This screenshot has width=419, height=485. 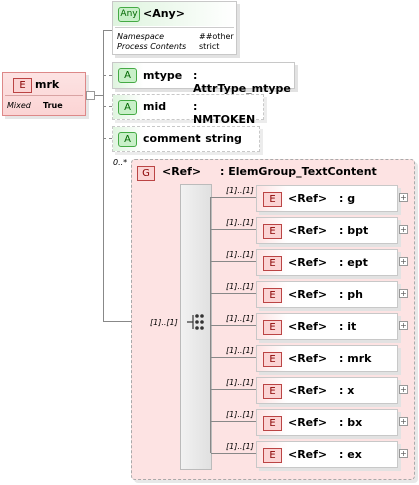 I want to click on group-ref: <Ref>, so click(x=182, y=171).